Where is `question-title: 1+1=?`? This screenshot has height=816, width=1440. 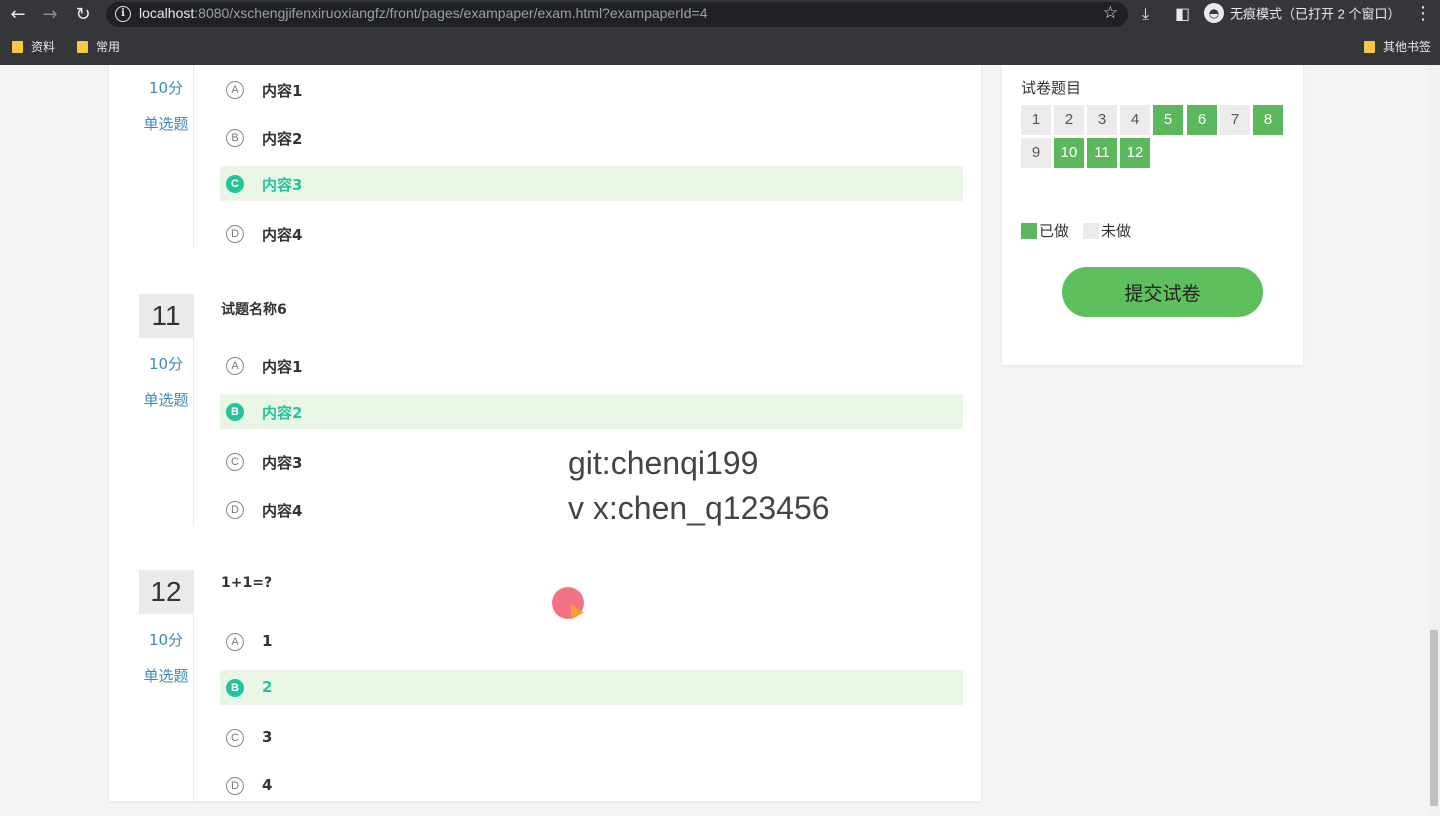 question-title: 1+1=? is located at coordinates (247, 583).